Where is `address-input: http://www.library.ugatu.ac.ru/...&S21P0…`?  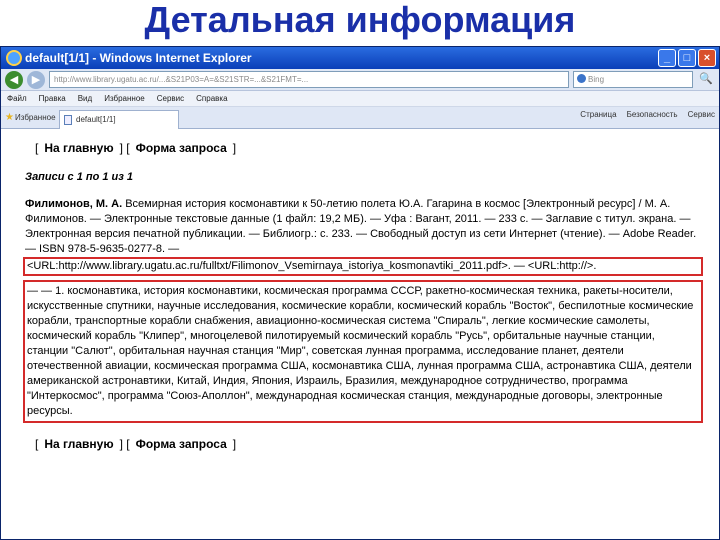 address-input: http://www.library.ugatu.ac.ru/...&S21P0… is located at coordinates (309, 79).